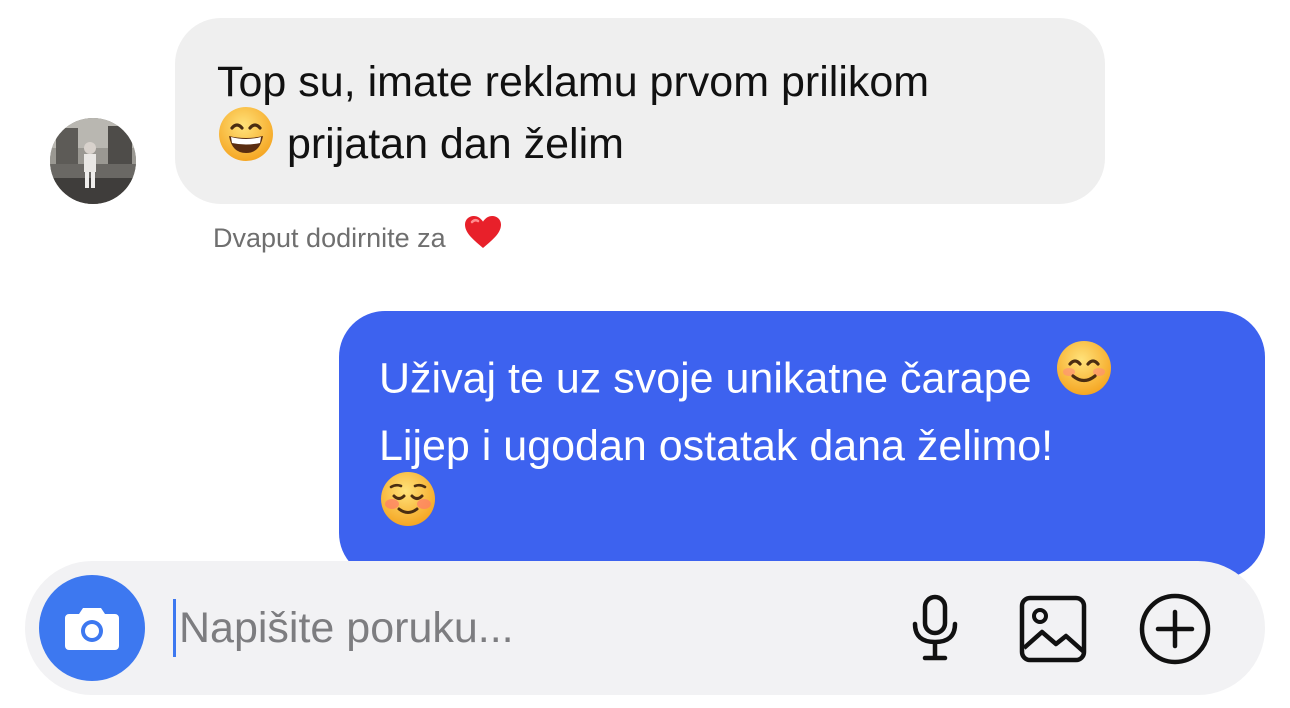 The image size is (1290, 708). I want to click on double-tap-hint: Dvaput dodirnite za, so click(358, 238).